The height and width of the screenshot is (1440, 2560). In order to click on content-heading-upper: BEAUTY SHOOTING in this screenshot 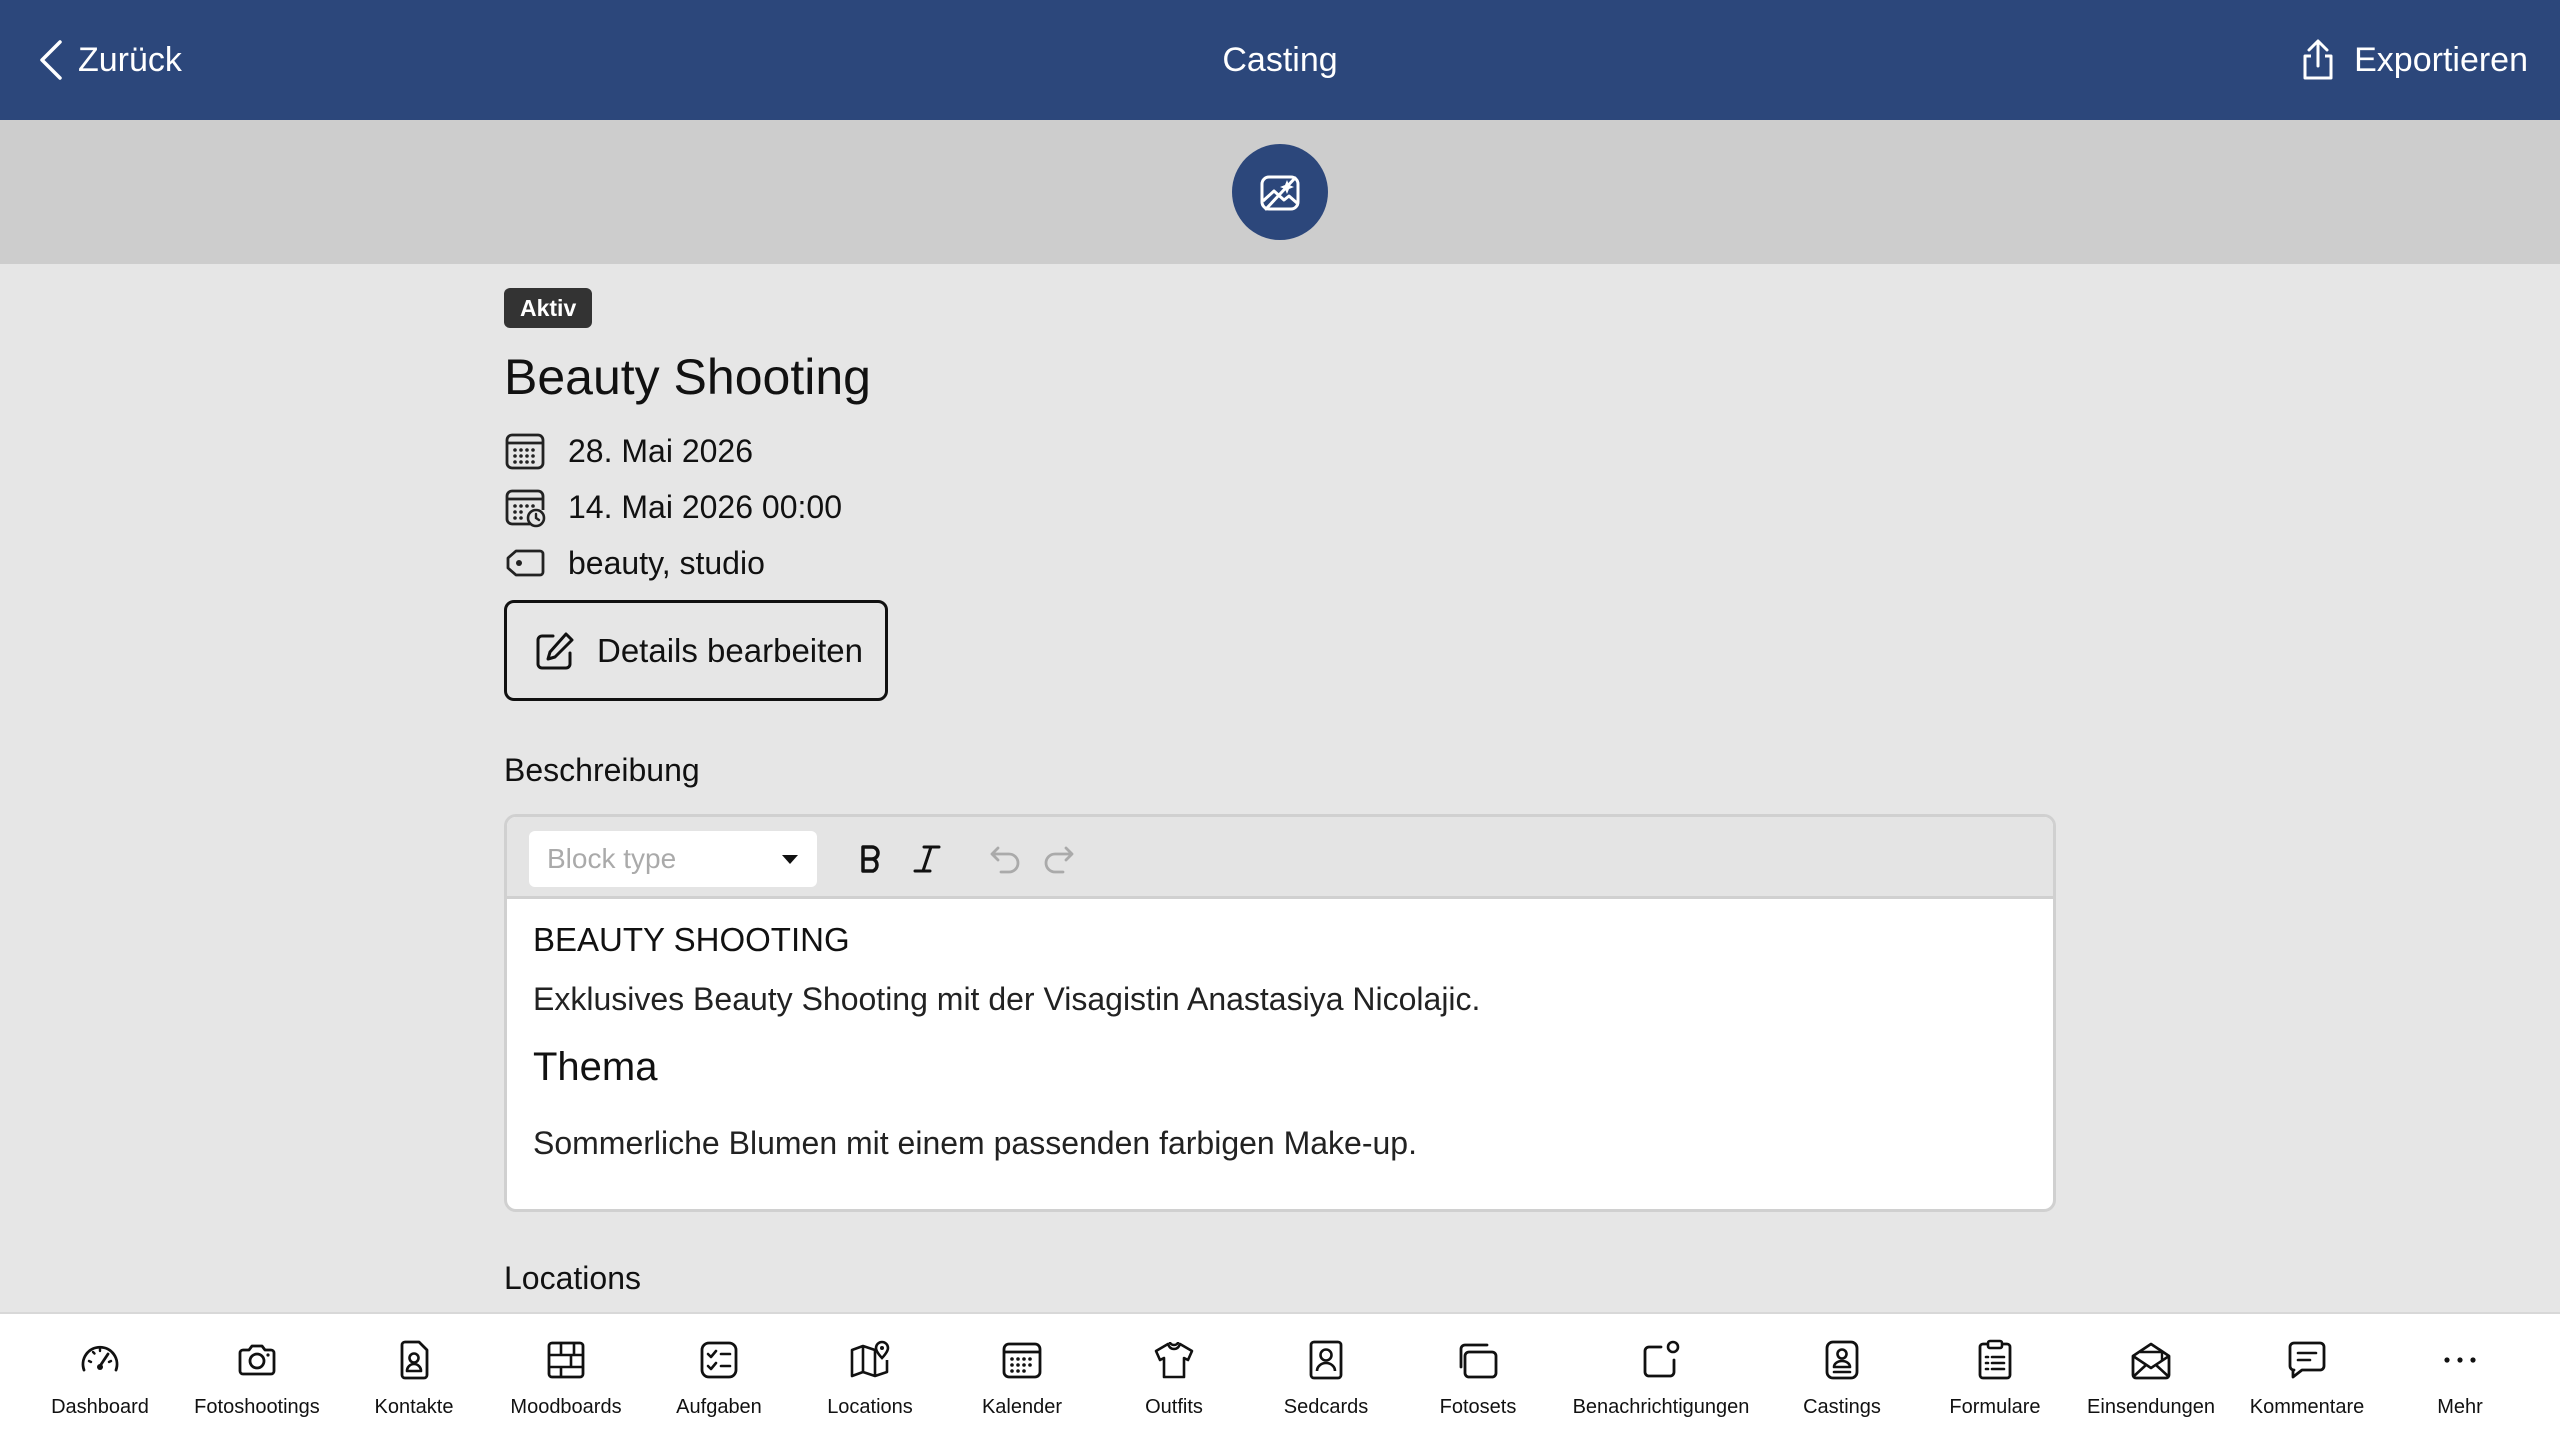, I will do `click(691, 939)`.